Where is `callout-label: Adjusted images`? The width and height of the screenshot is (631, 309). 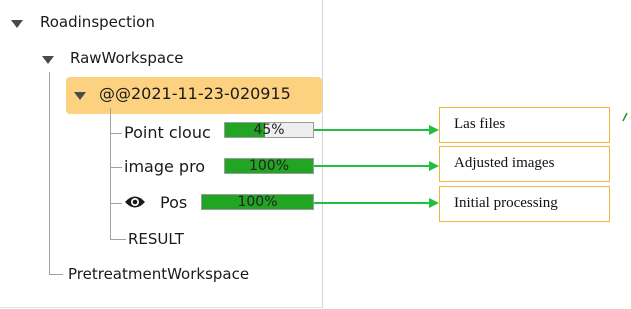
callout-label: Adjusted images is located at coordinates (504, 163).